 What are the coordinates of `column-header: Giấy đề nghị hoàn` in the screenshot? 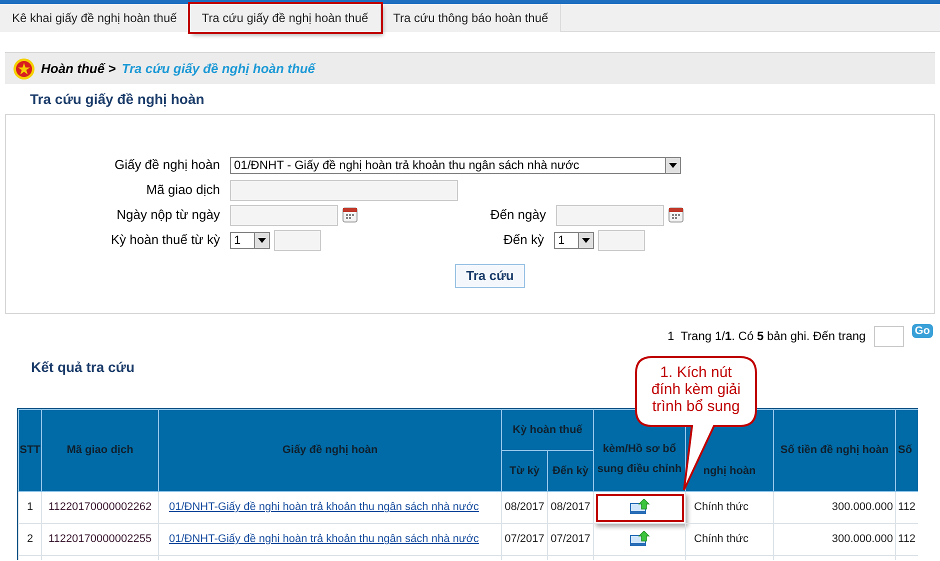 It's located at (330, 451).